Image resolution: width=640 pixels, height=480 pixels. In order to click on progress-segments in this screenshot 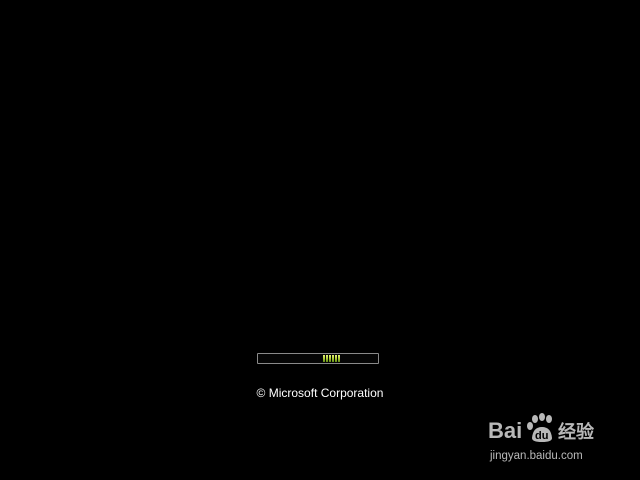, I will do `click(331, 358)`.